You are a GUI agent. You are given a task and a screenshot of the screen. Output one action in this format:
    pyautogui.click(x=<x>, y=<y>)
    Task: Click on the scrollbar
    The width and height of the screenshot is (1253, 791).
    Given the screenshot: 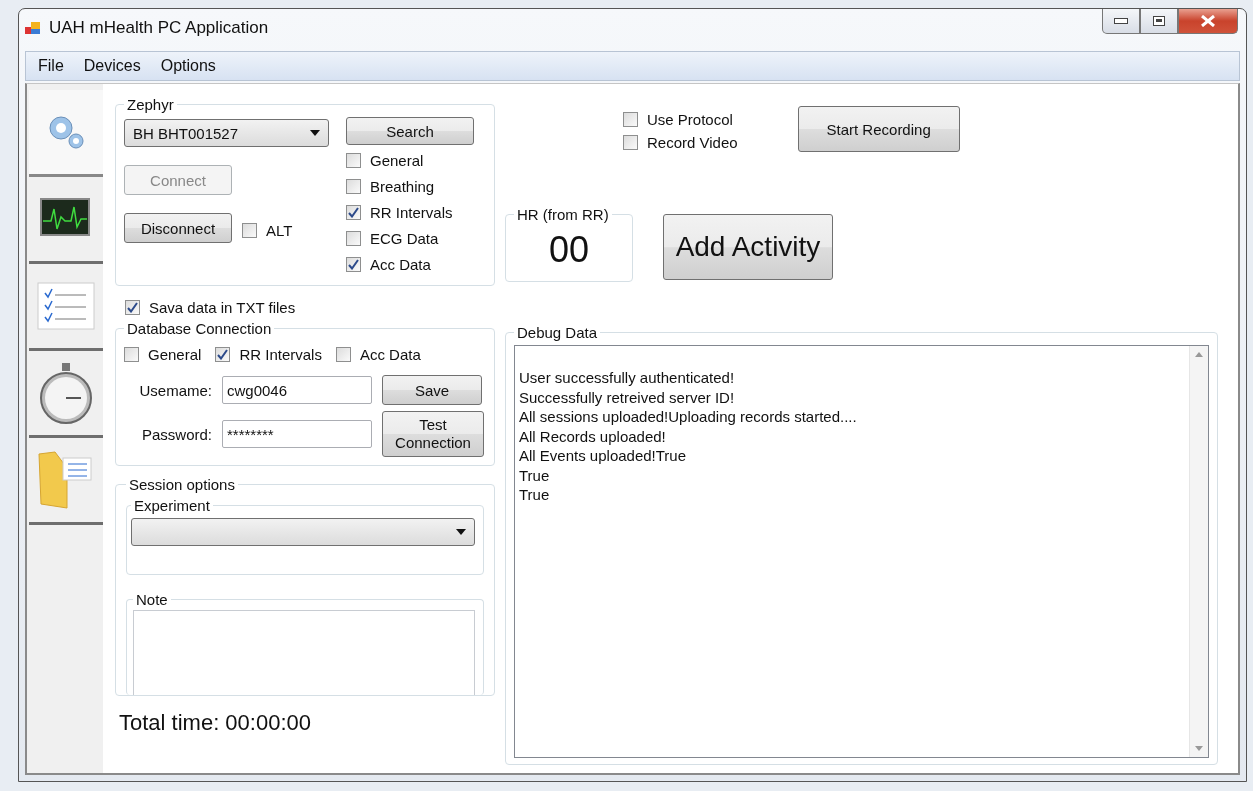 What is the action you would take?
    pyautogui.click(x=1198, y=551)
    